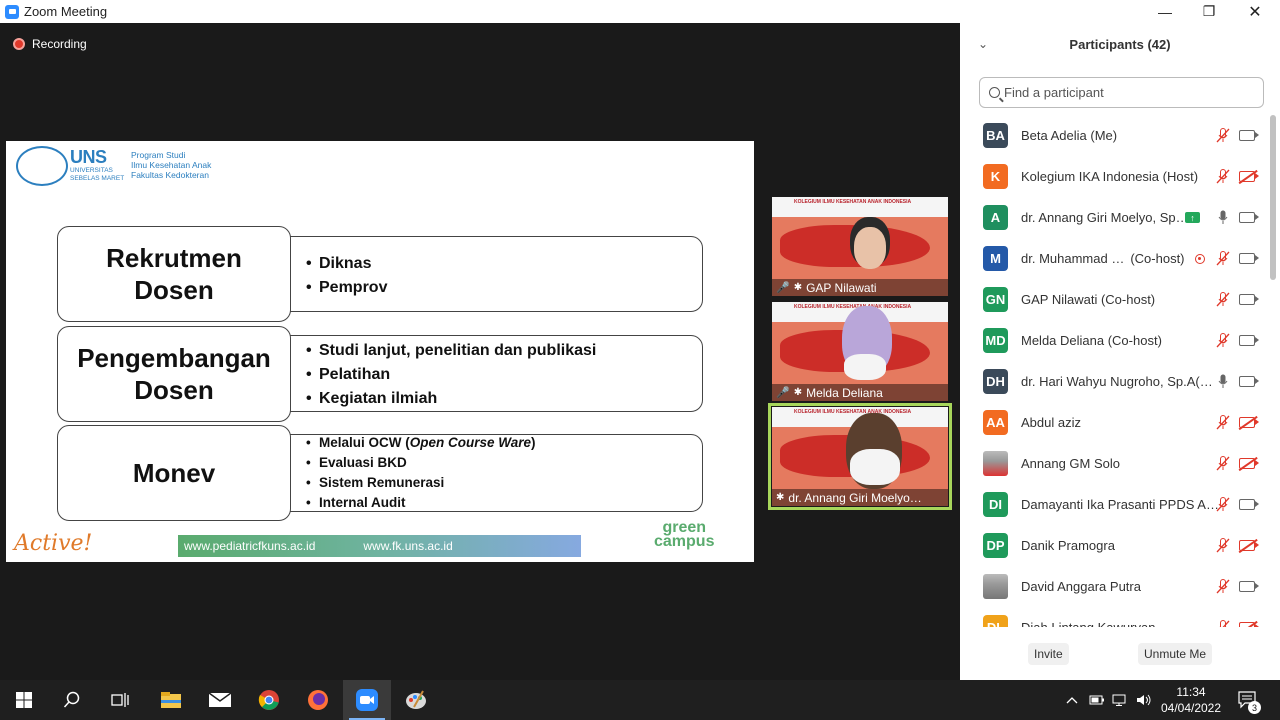 The image size is (1280, 720). Describe the element at coordinates (1068, 545) in the screenshot. I see `participant-name: Danik Pramogra` at that location.